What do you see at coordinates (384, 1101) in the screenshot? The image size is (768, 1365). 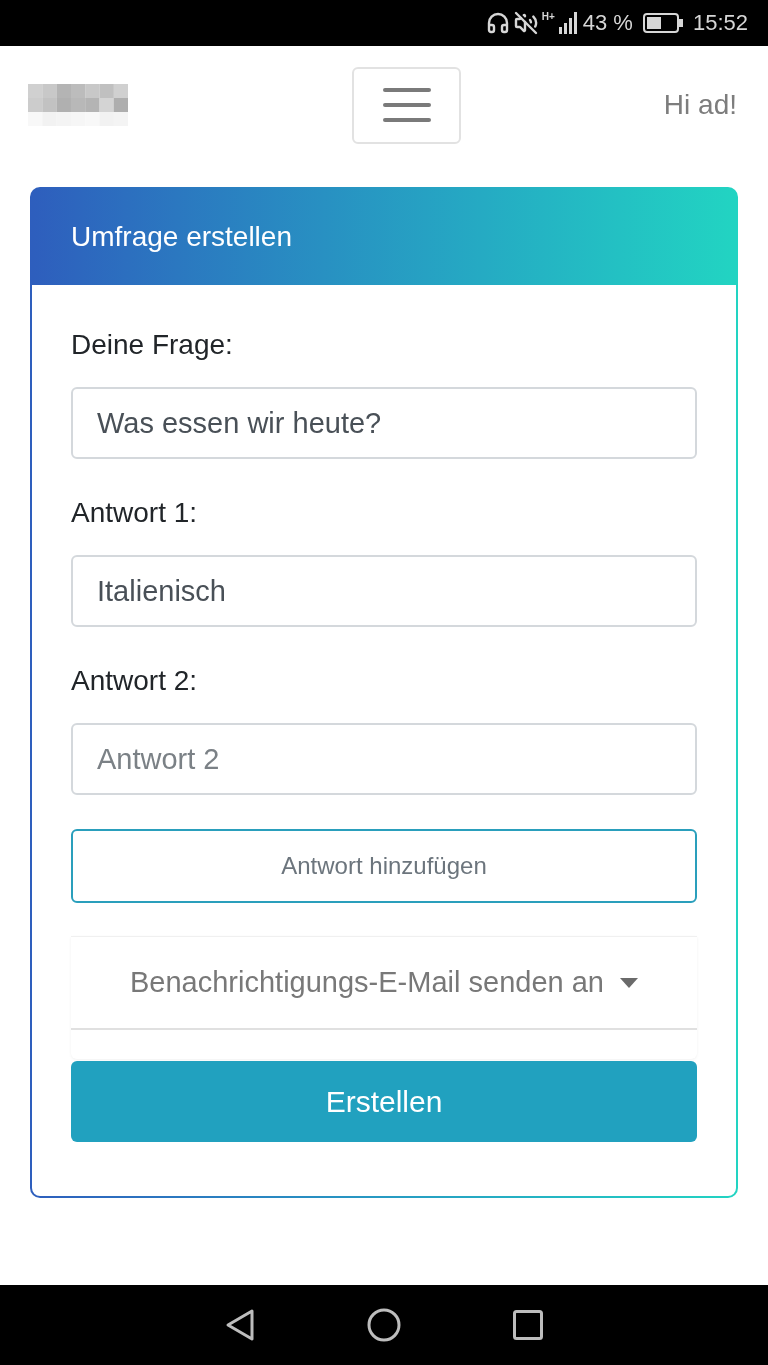 I see `create-button: Erstellen` at bounding box center [384, 1101].